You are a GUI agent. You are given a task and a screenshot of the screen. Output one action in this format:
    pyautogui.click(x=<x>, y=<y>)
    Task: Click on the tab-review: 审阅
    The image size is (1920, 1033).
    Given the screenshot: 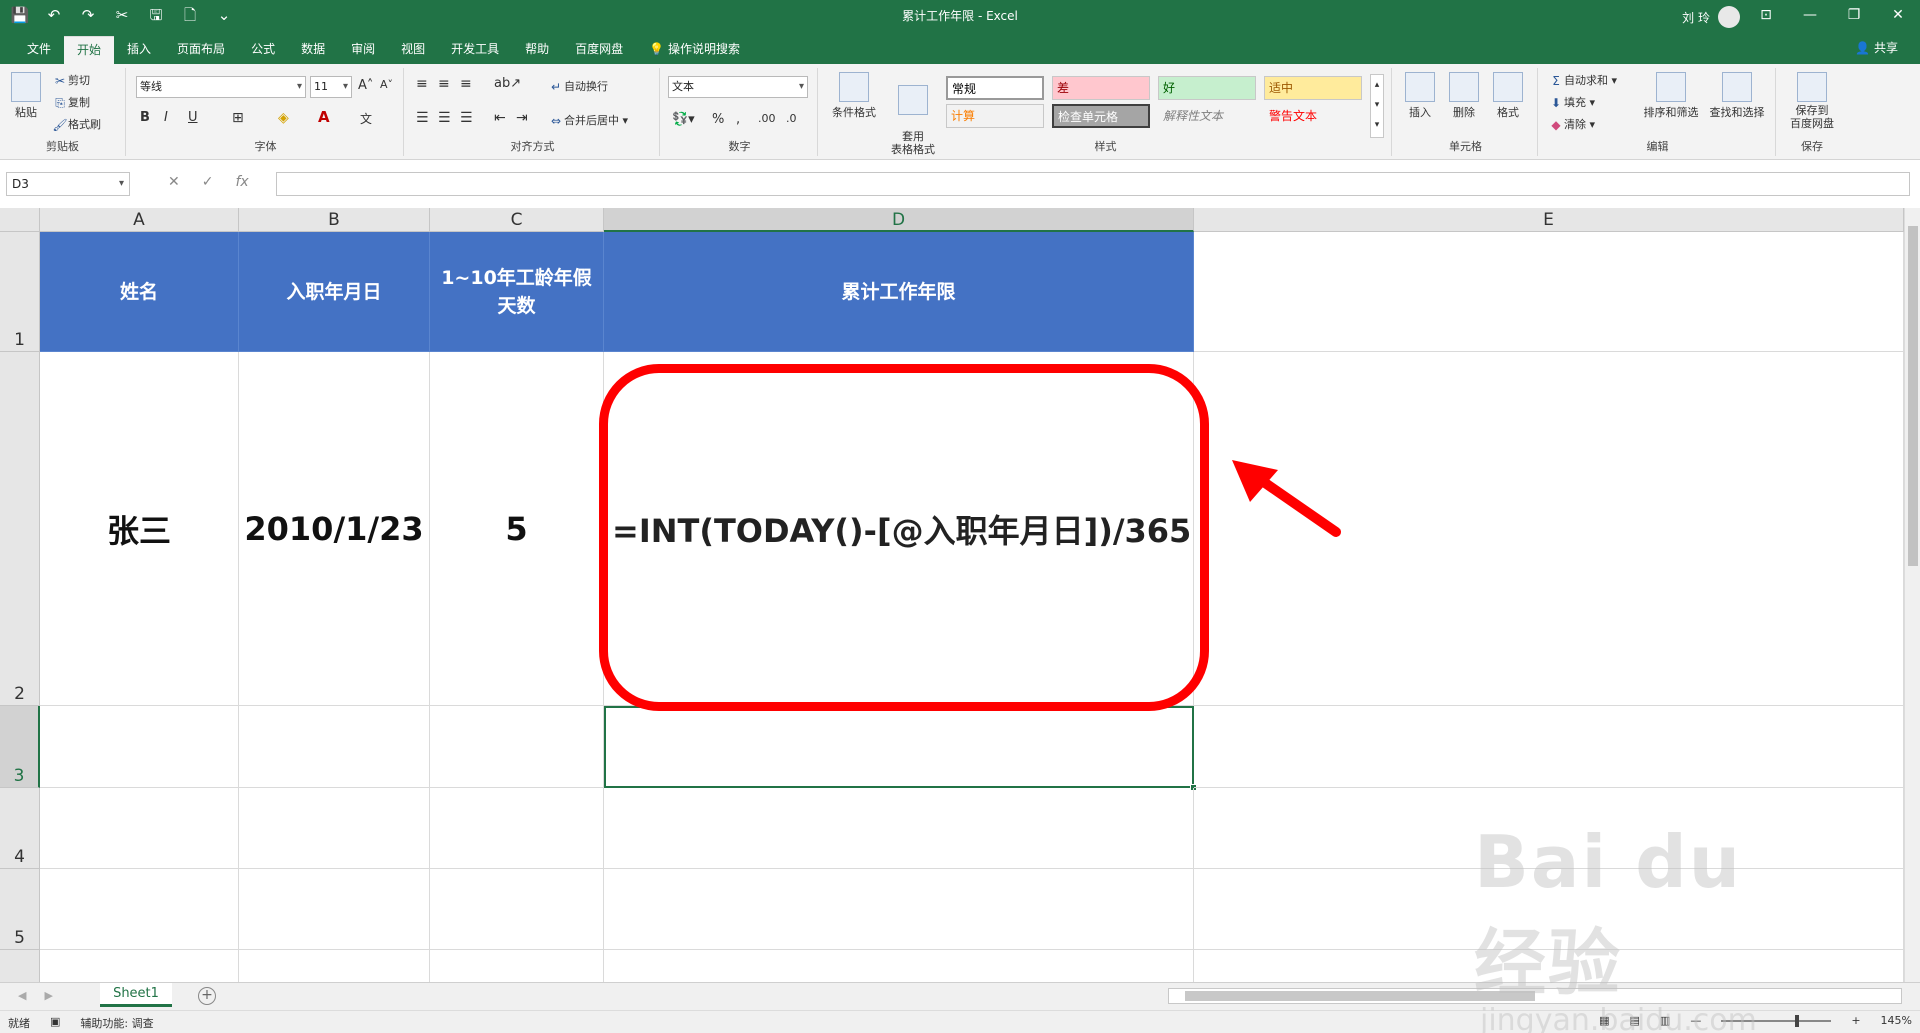 What is the action you would take?
    pyautogui.click(x=363, y=50)
    